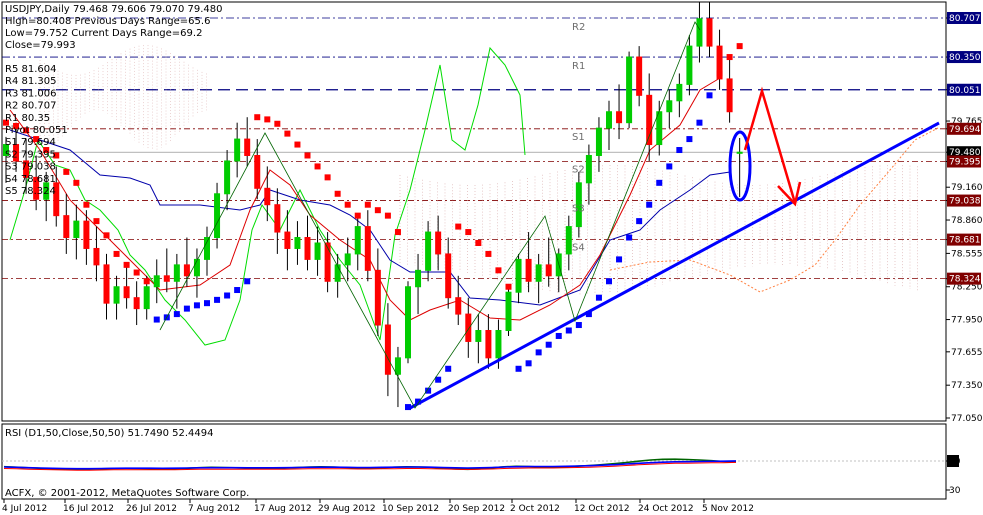  What do you see at coordinates (728, 509) in the screenshot?
I see `x-tick-label: 5 Nov 2012` at bounding box center [728, 509].